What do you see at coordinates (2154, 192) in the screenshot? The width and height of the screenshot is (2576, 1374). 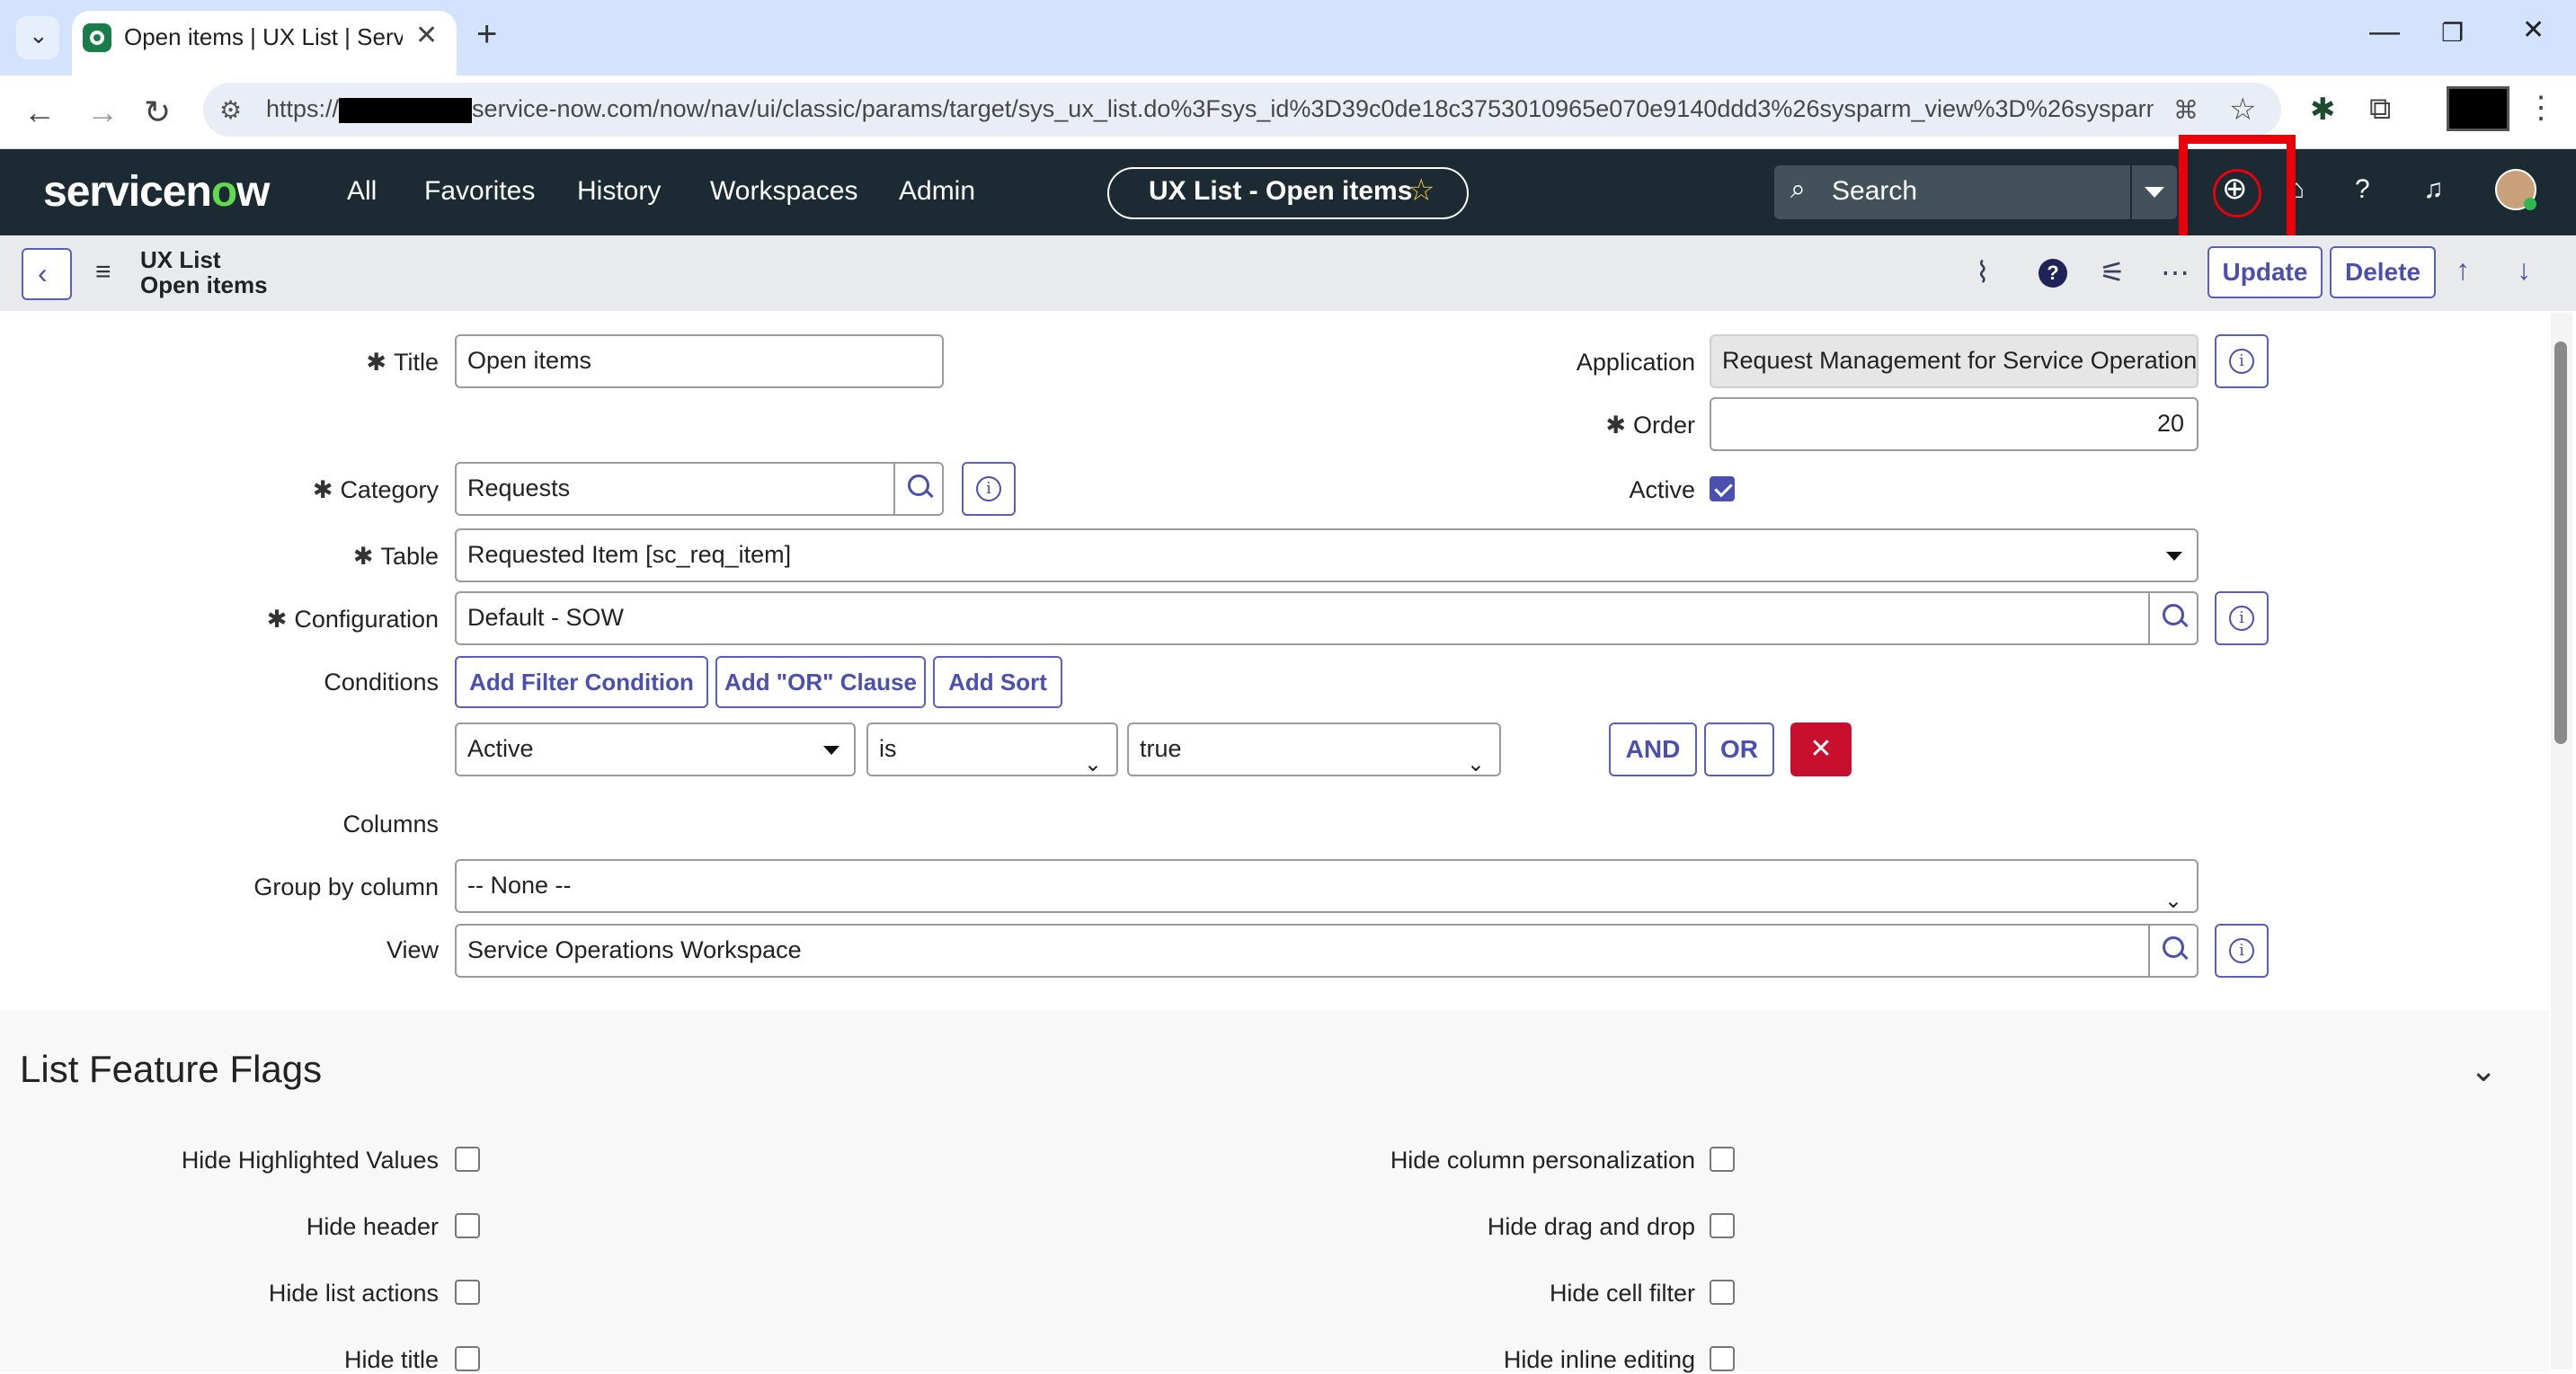 I see `search-scope-dropdown` at bounding box center [2154, 192].